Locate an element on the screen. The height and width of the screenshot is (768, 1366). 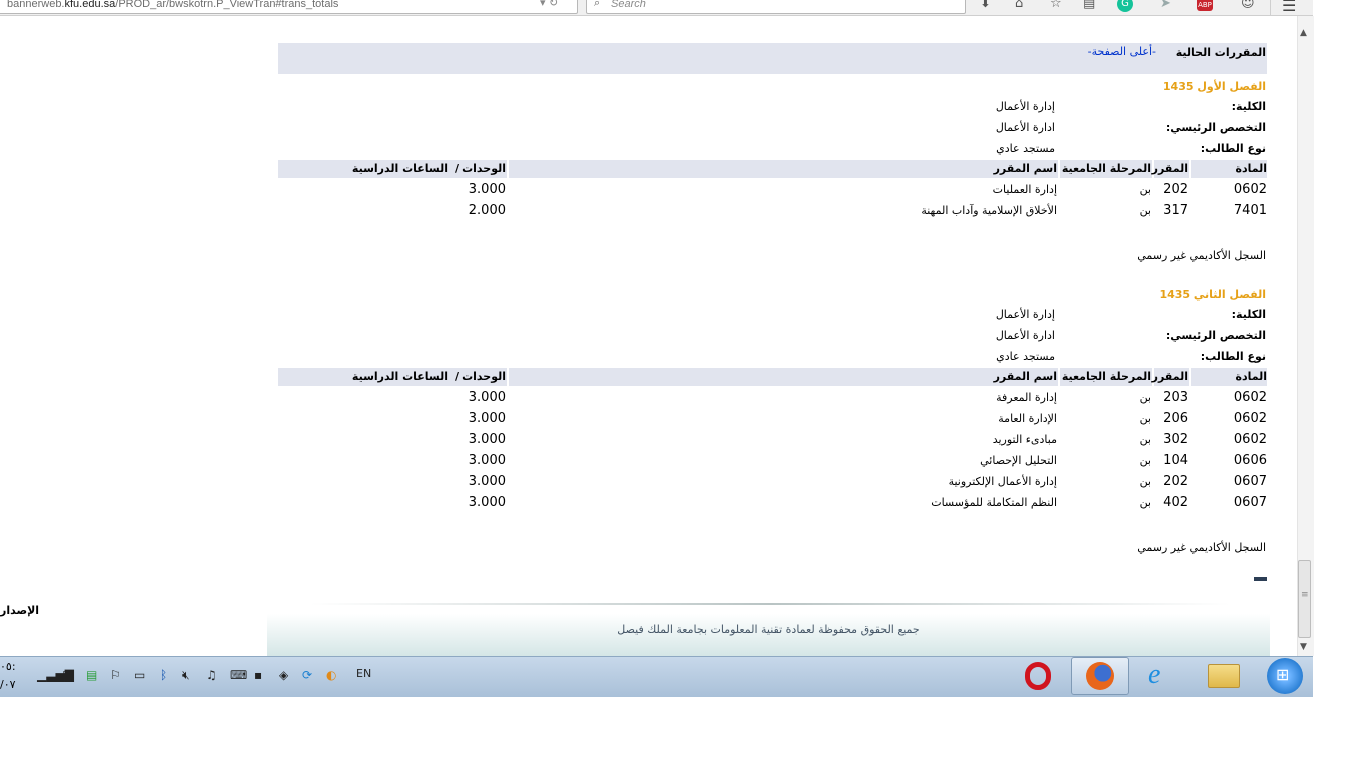
row-title: مبادىء التوريد is located at coordinates (1024, 439).